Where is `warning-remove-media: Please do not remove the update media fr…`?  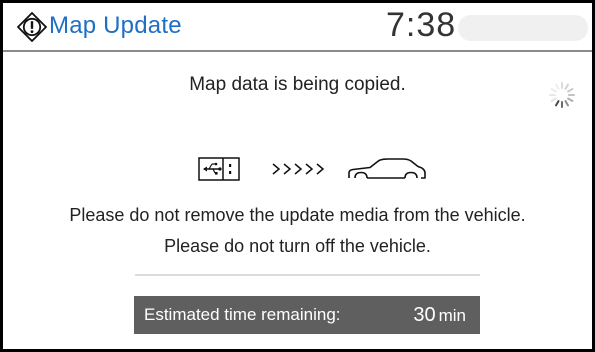 warning-remove-media: Please do not remove the update media fr… is located at coordinates (297, 215).